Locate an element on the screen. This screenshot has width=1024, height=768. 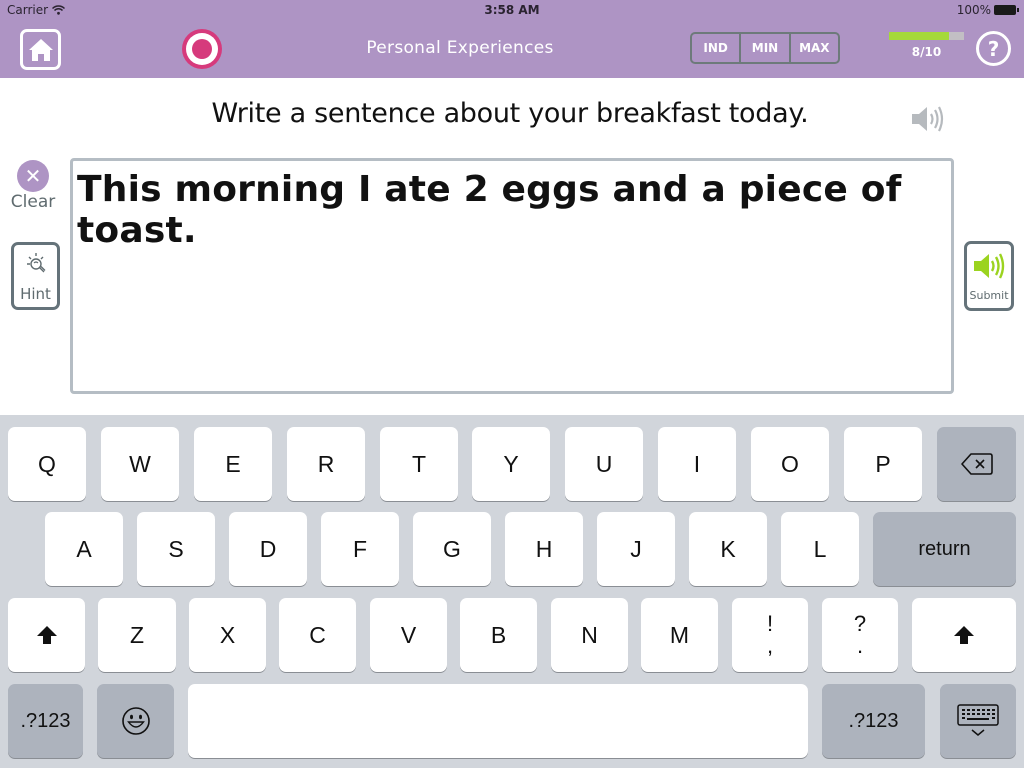
key-question-period: ? . is located at coordinates (860, 635).